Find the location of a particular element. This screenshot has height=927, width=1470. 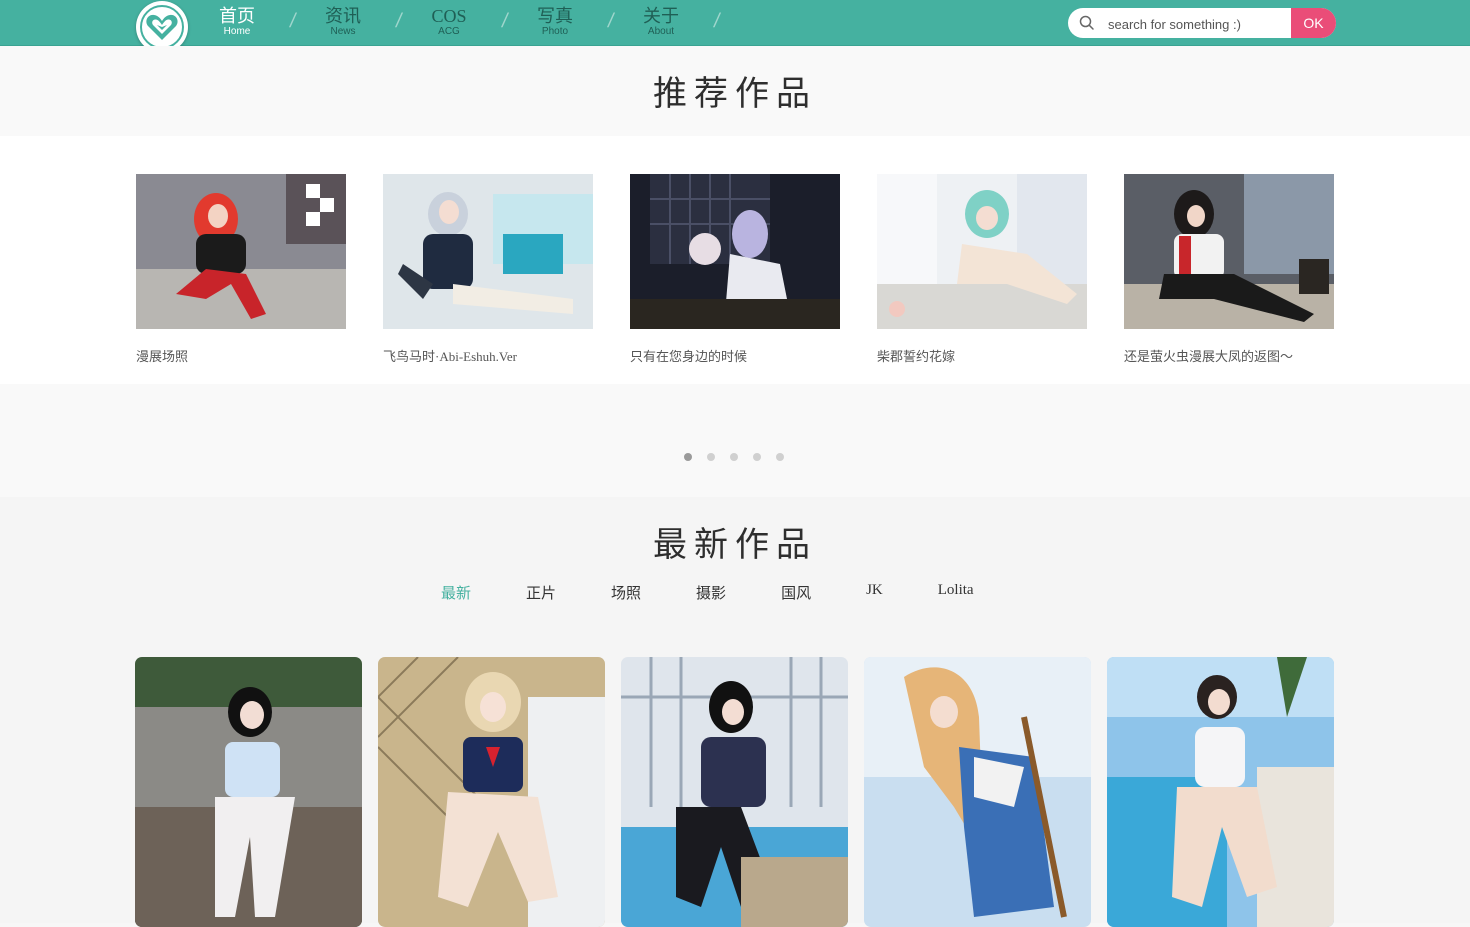

nav-label-zh: COS is located at coordinates (449, 16).